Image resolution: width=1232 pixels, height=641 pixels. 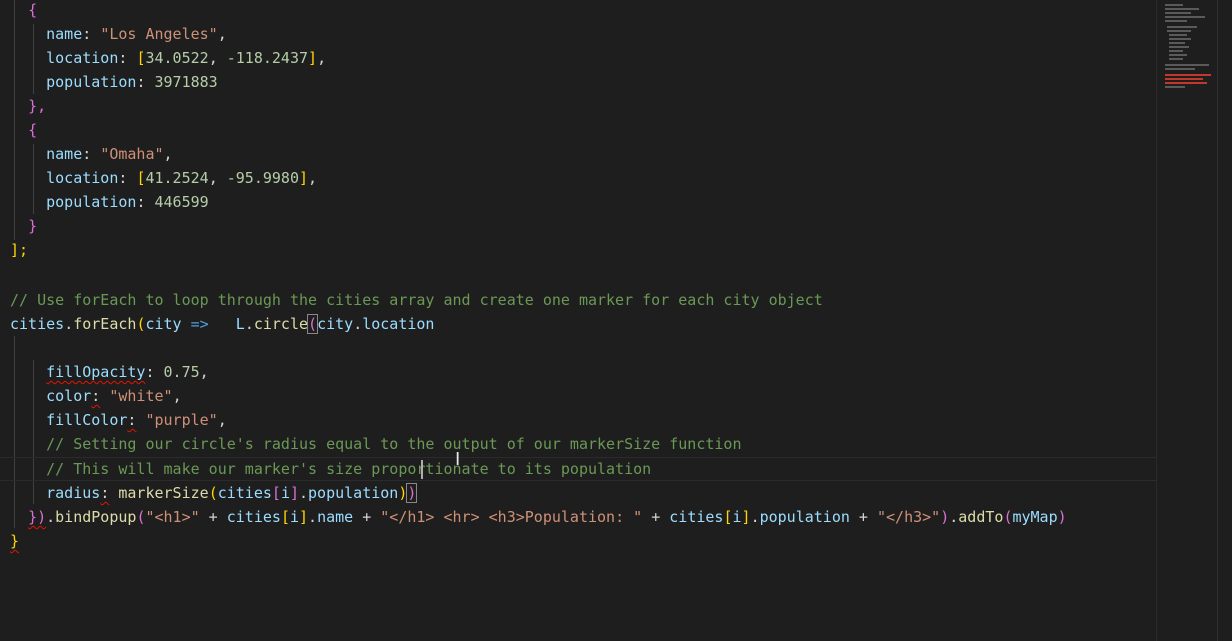 What do you see at coordinates (163, 493) in the screenshot?
I see `function-call: markerSize` at bounding box center [163, 493].